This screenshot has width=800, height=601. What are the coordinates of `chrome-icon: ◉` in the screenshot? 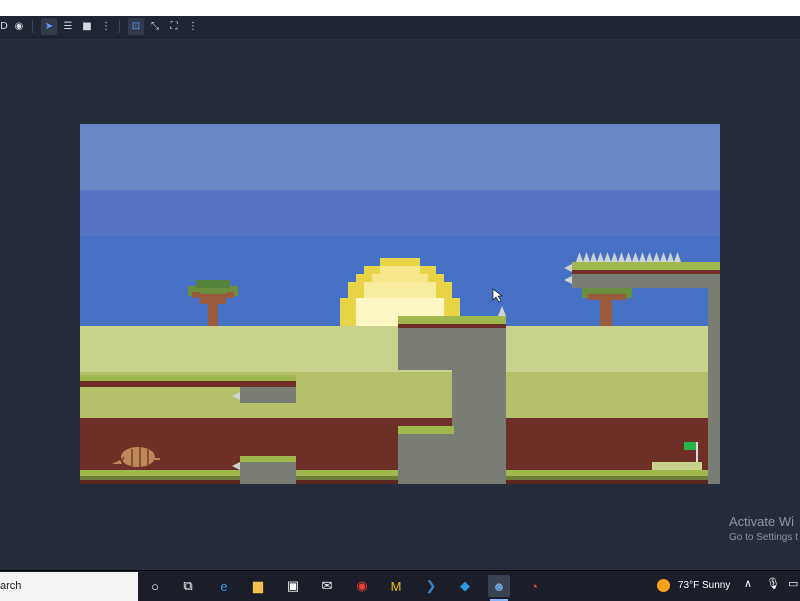 It's located at (362, 586).